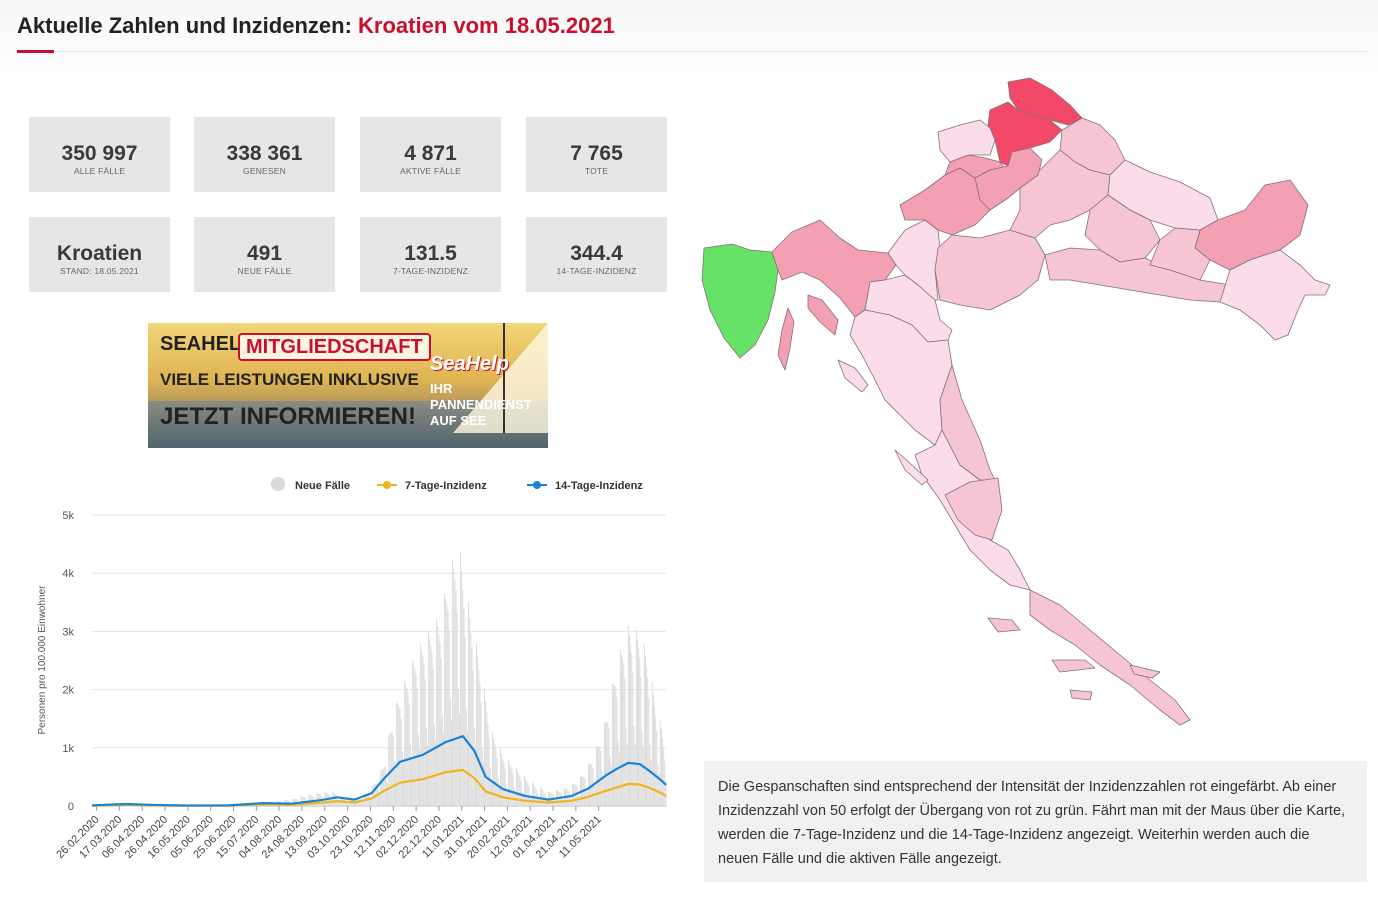 The width and height of the screenshot is (1378, 897). What do you see at coordinates (289, 379) in the screenshot?
I see `ad-line2: VIELE LEISTUNGEN INKLUSIVE` at bounding box center [289, 379].